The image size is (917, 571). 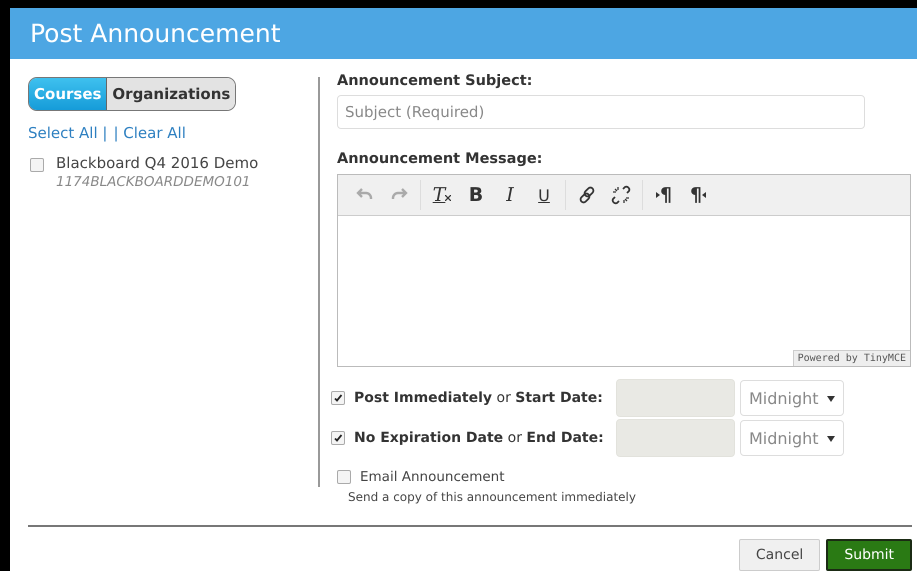 I want to click on course-code: 1174BLACKBOARDDEMO101, so click(x=154, y=182).